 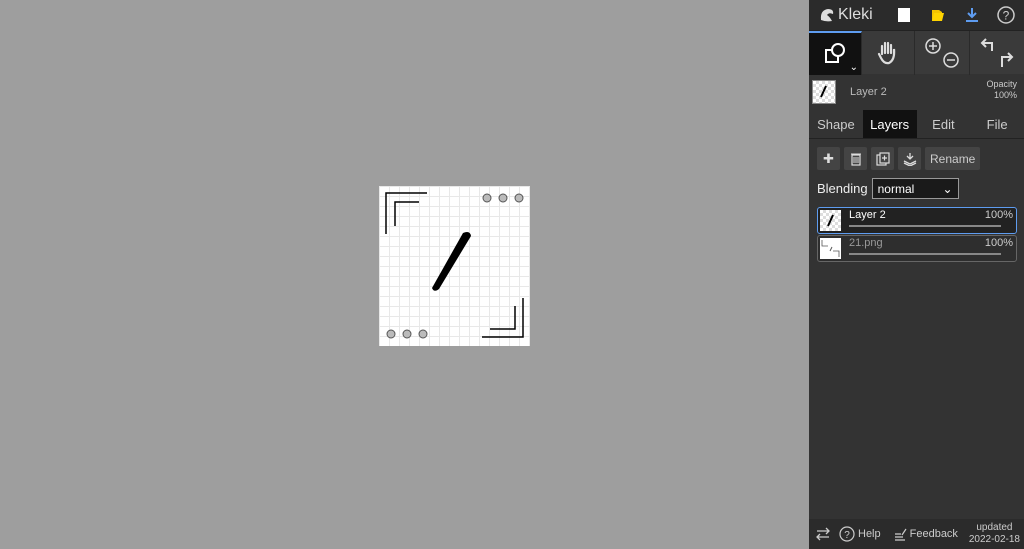 I want to click on layer-toolbar: ✚ Rename, so click(x=916, y=154).